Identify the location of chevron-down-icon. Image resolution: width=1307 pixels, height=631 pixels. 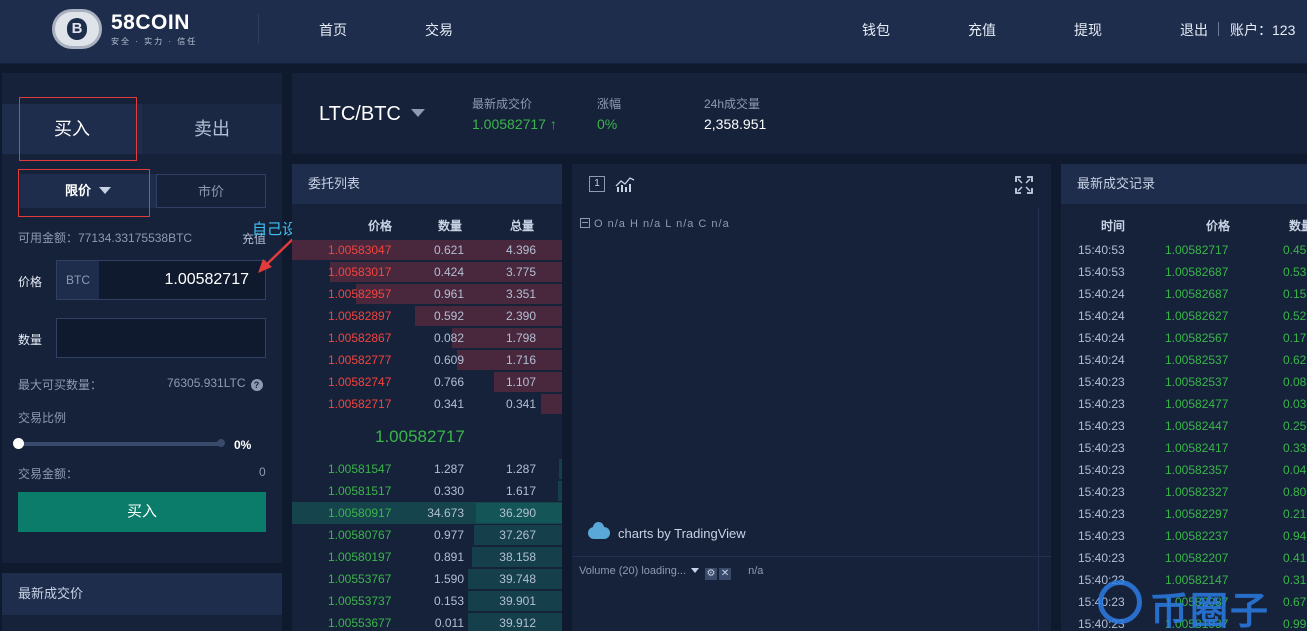
(695, 570).